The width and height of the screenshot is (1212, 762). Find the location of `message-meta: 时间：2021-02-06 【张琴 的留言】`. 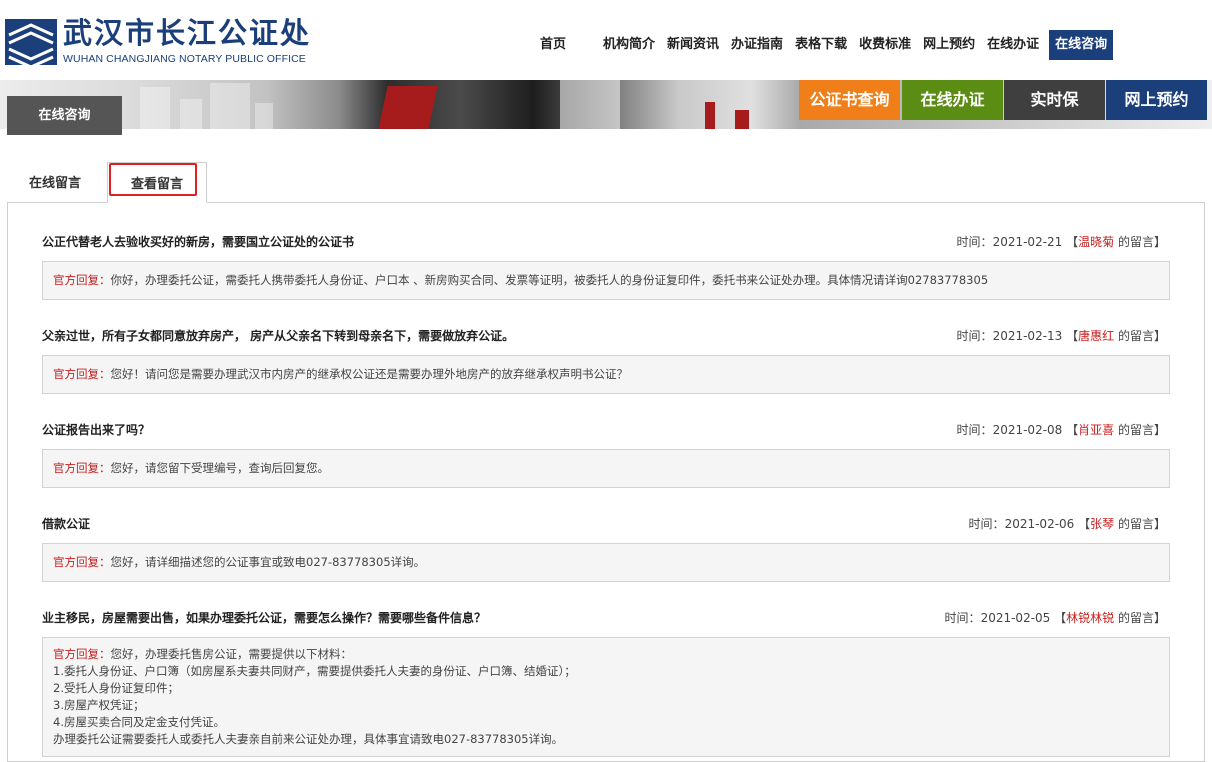

message-meta: 时间：2021-02-06 【张琴 的留言】 is located at coordinates (1067, 524).